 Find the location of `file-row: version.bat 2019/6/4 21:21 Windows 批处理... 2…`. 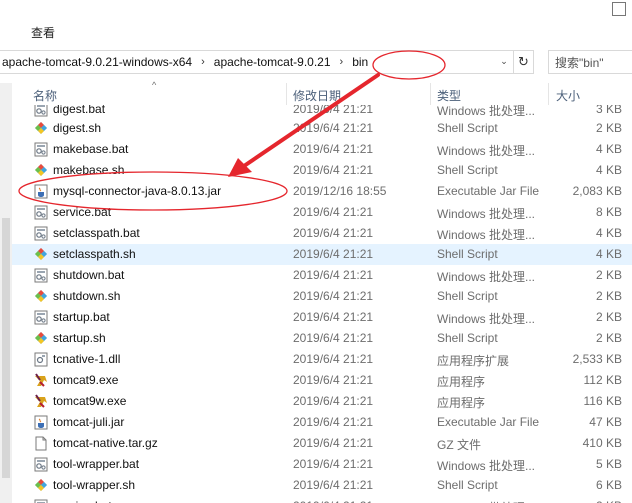

file-row: version.bat 2019/6/4 21:21 Windows 批处理... 2… is located at coordinates (322, 499).